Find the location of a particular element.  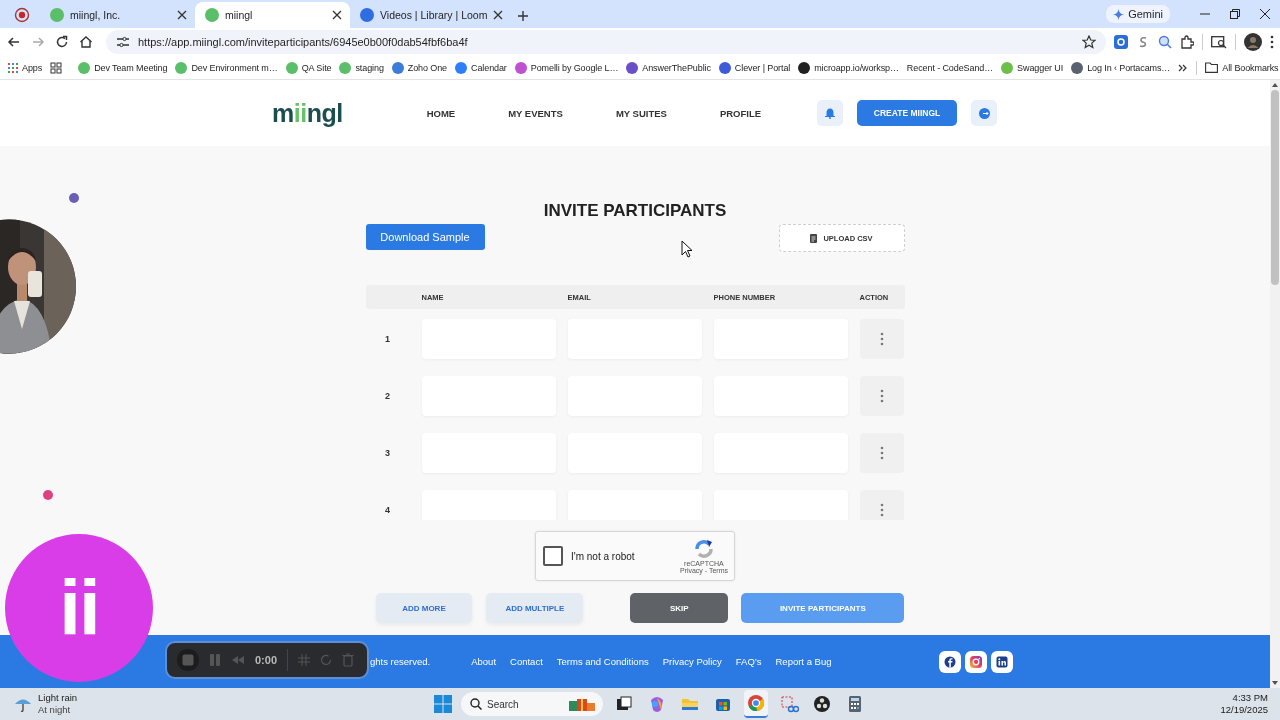

bookmark-item: AnswerThePublic is located at coordinates (668, 67).